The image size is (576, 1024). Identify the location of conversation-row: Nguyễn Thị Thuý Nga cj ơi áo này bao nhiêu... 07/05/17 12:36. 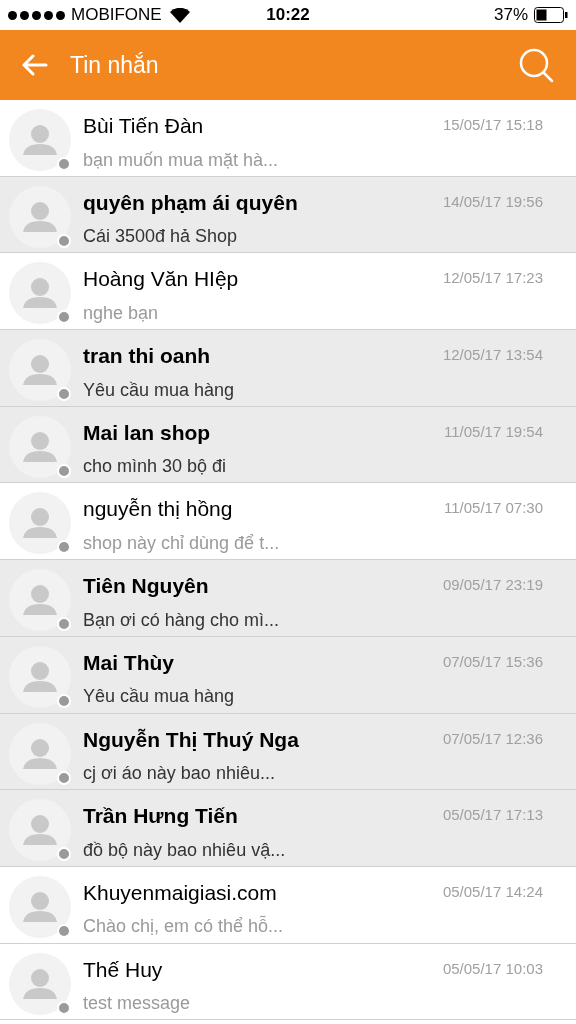
(288, 752).